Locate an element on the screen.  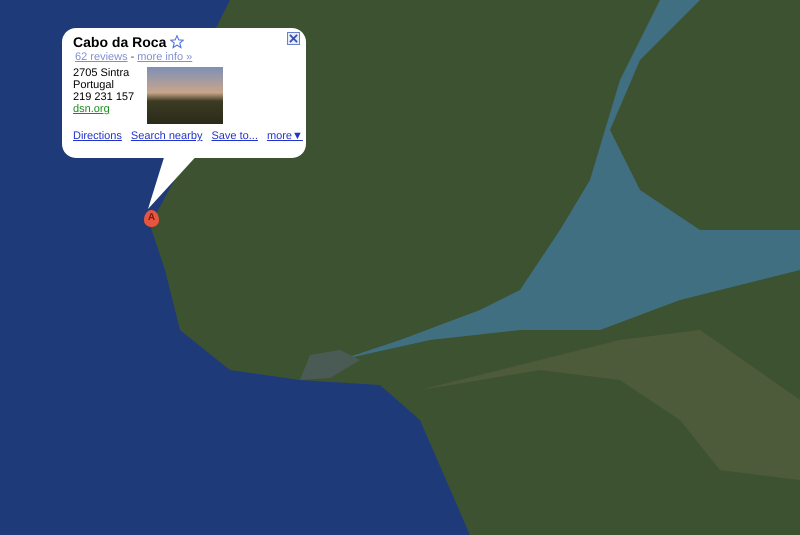
address-line: 2705 Sintra is located at coordinates (101, 73).